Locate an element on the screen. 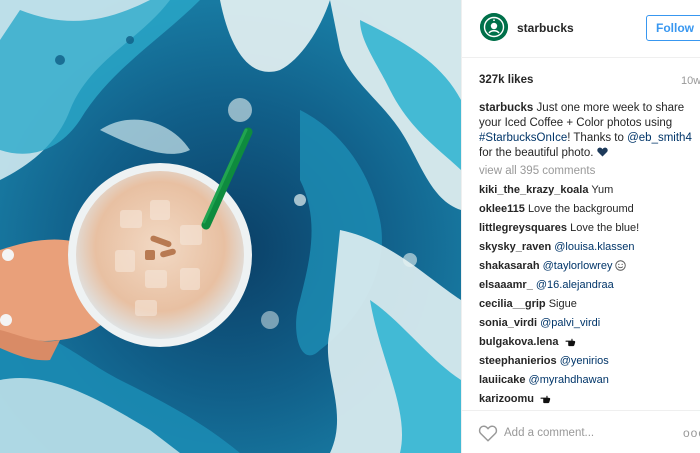 This screenshot has width=700, height=453. caption-text: ! Thanks to is located at coordinates (597, 138).